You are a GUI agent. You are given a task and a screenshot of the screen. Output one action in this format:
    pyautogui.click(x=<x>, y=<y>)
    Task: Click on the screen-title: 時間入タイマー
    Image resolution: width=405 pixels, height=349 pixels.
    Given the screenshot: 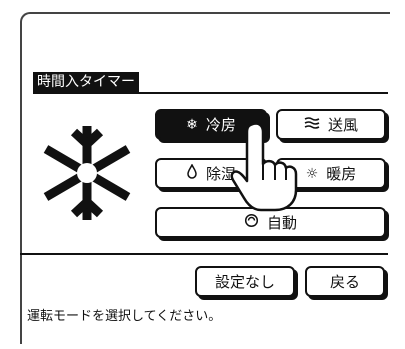 What is the action you would take?
    pyautogui.click(x=86, y=82)
    